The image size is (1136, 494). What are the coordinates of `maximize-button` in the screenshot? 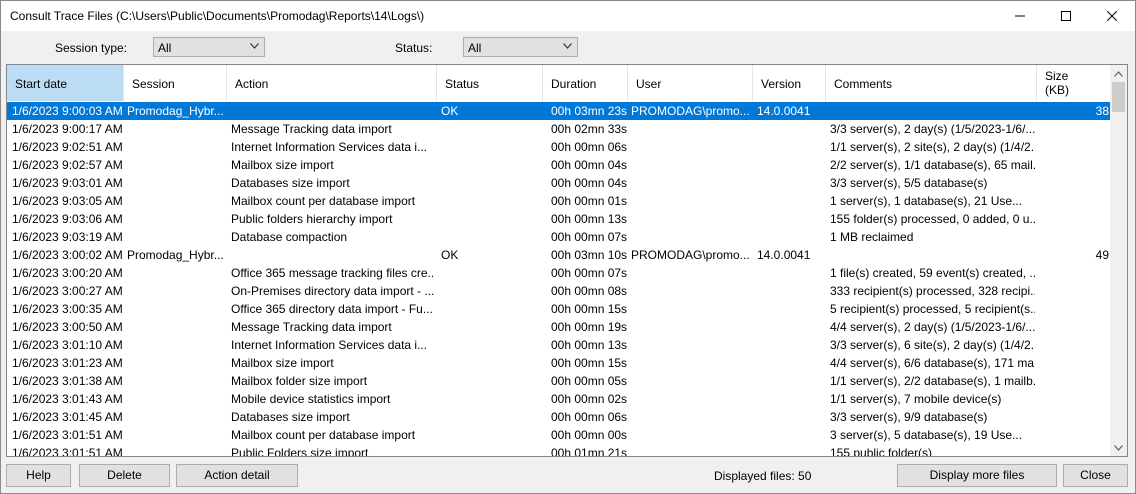 It's located at (1066, 16).